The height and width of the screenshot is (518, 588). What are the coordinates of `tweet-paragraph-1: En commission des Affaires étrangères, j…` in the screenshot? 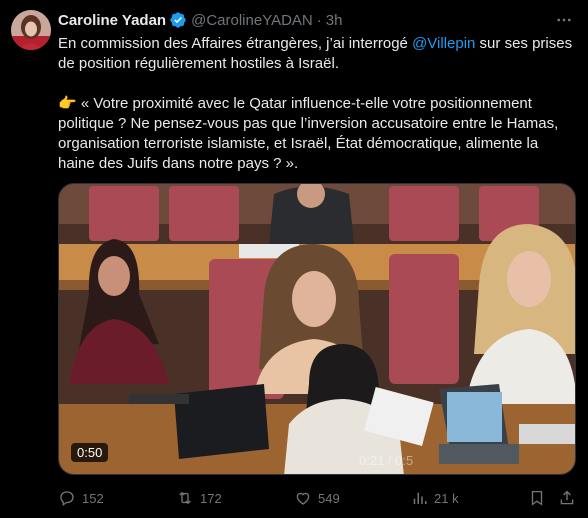 It's located at (317, 54).